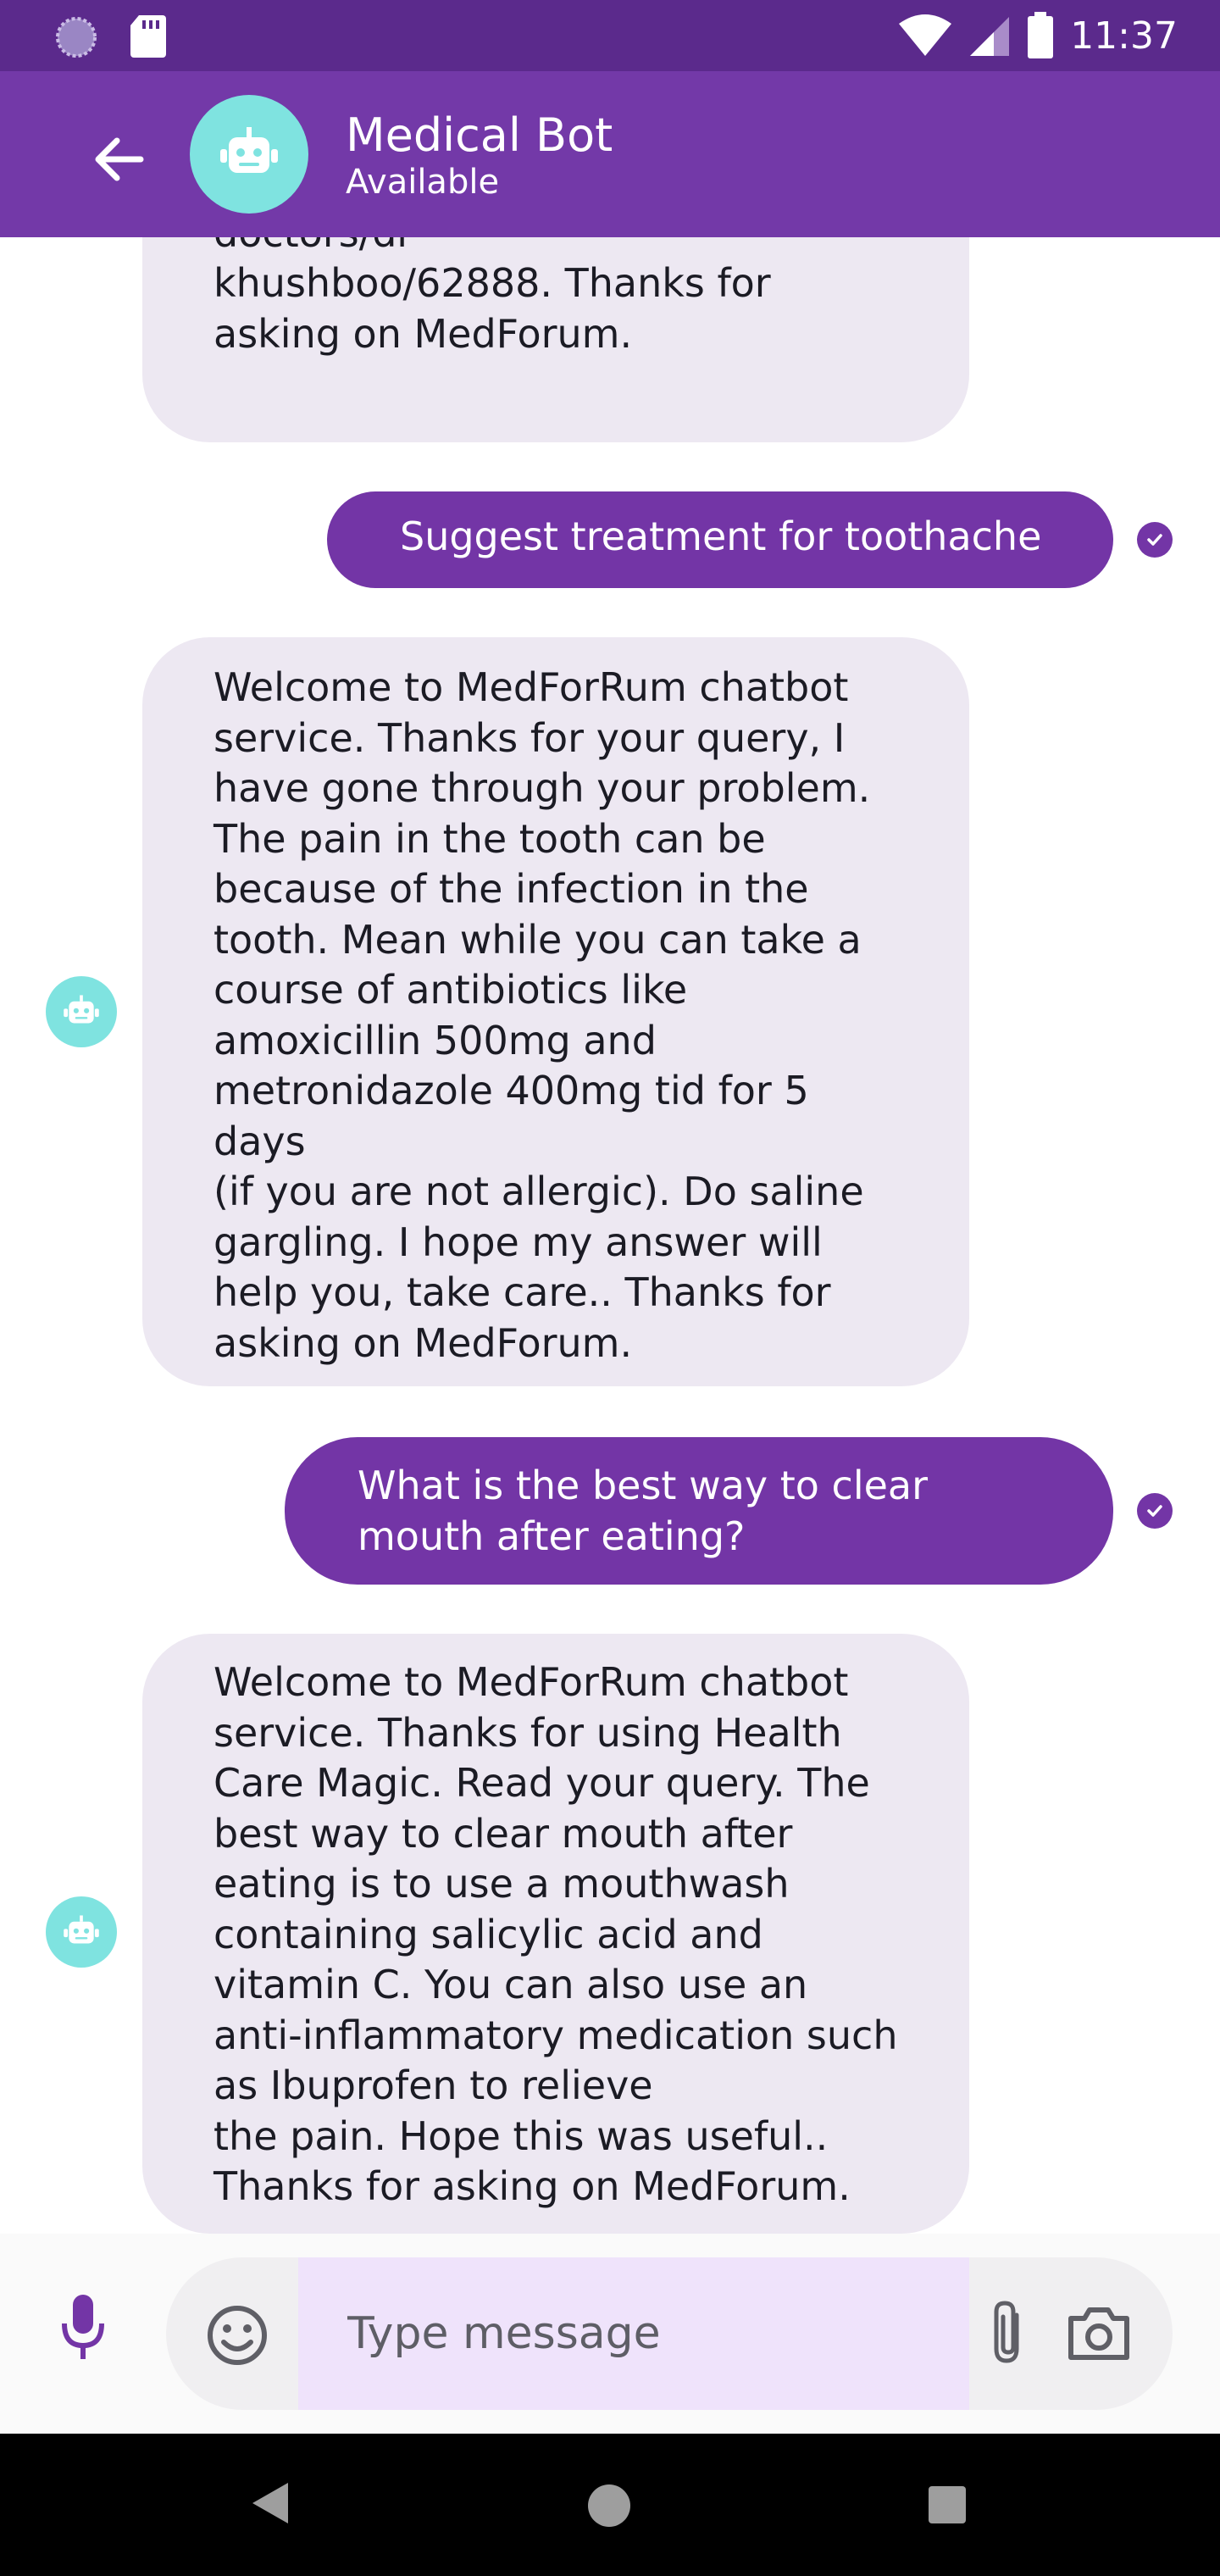  I want to click on user-message: Suggest treatment for toothache, so click(720, 539).